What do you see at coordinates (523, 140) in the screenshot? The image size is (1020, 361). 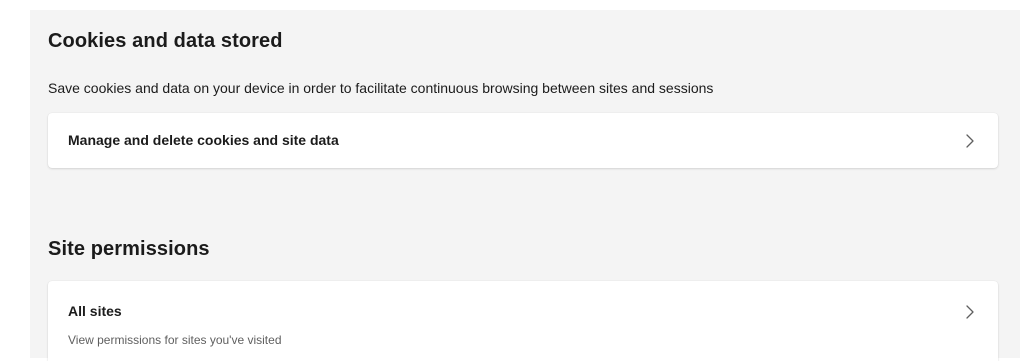 I see `manage-cookies-button: Manage and delete cookies and site data` at bounding box center [523, 140].